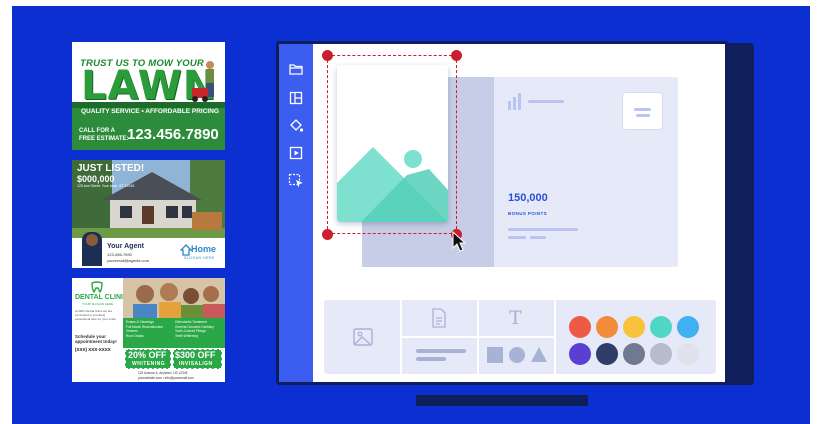 This screenshot has height=424, width=825. Describe the element at coordinates (502, 400) in the screenshot. I see `monitor-stand` at that location.